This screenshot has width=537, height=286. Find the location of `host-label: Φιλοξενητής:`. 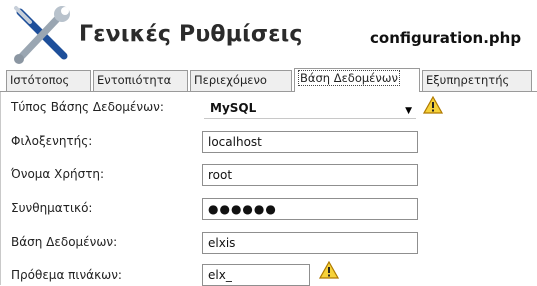

host-label: Φιλοξενητής: is located at coordinates (52, 141).